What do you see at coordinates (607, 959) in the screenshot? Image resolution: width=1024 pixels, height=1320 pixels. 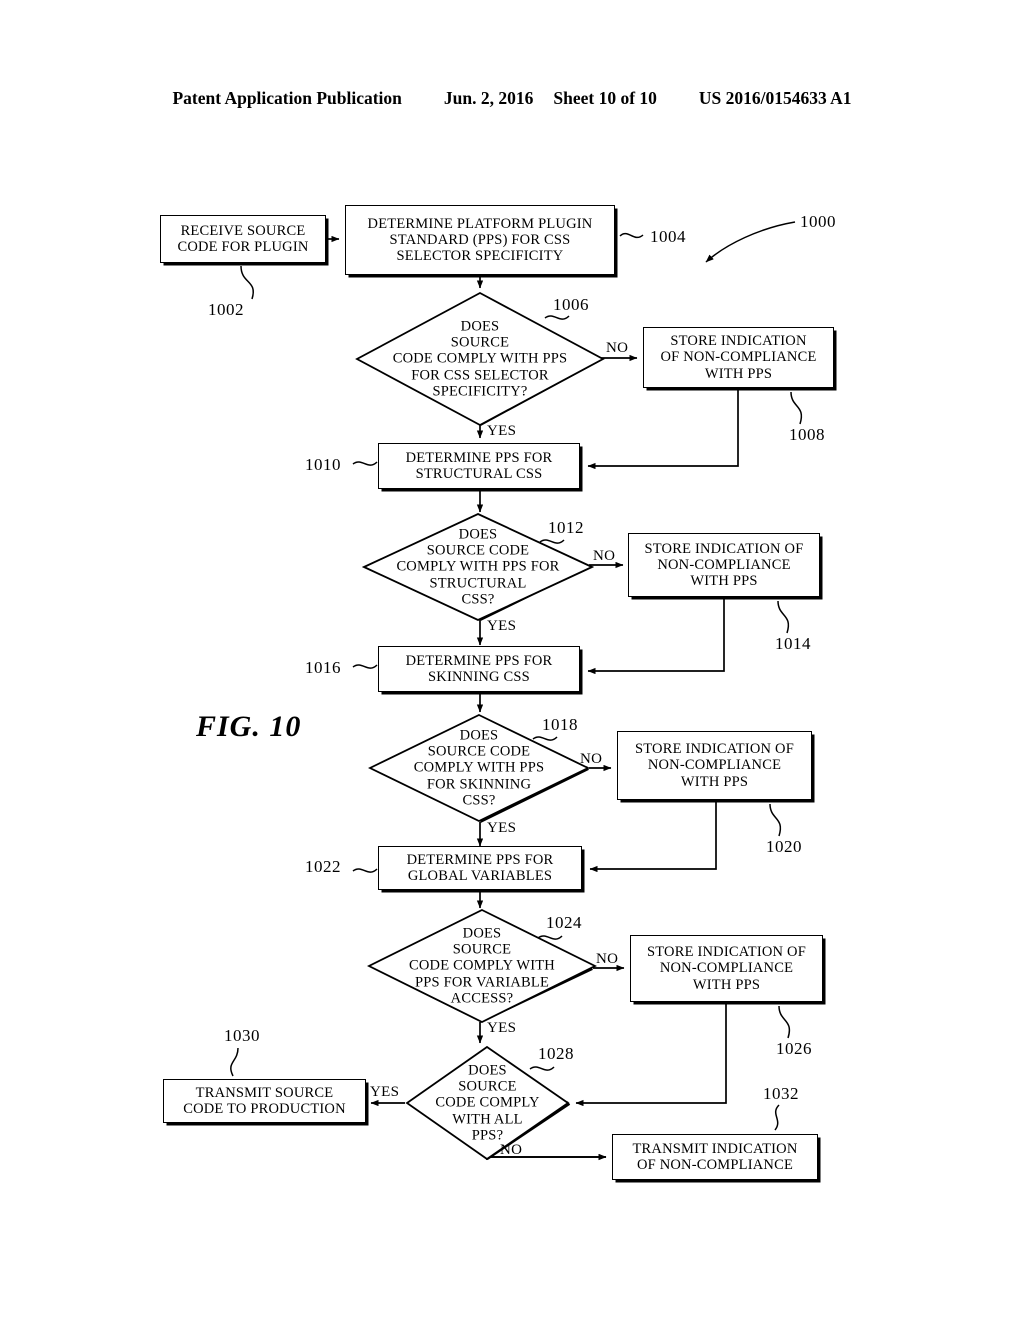 I see `edge-label-no-1024: NO` at bounding box center [607, 959].